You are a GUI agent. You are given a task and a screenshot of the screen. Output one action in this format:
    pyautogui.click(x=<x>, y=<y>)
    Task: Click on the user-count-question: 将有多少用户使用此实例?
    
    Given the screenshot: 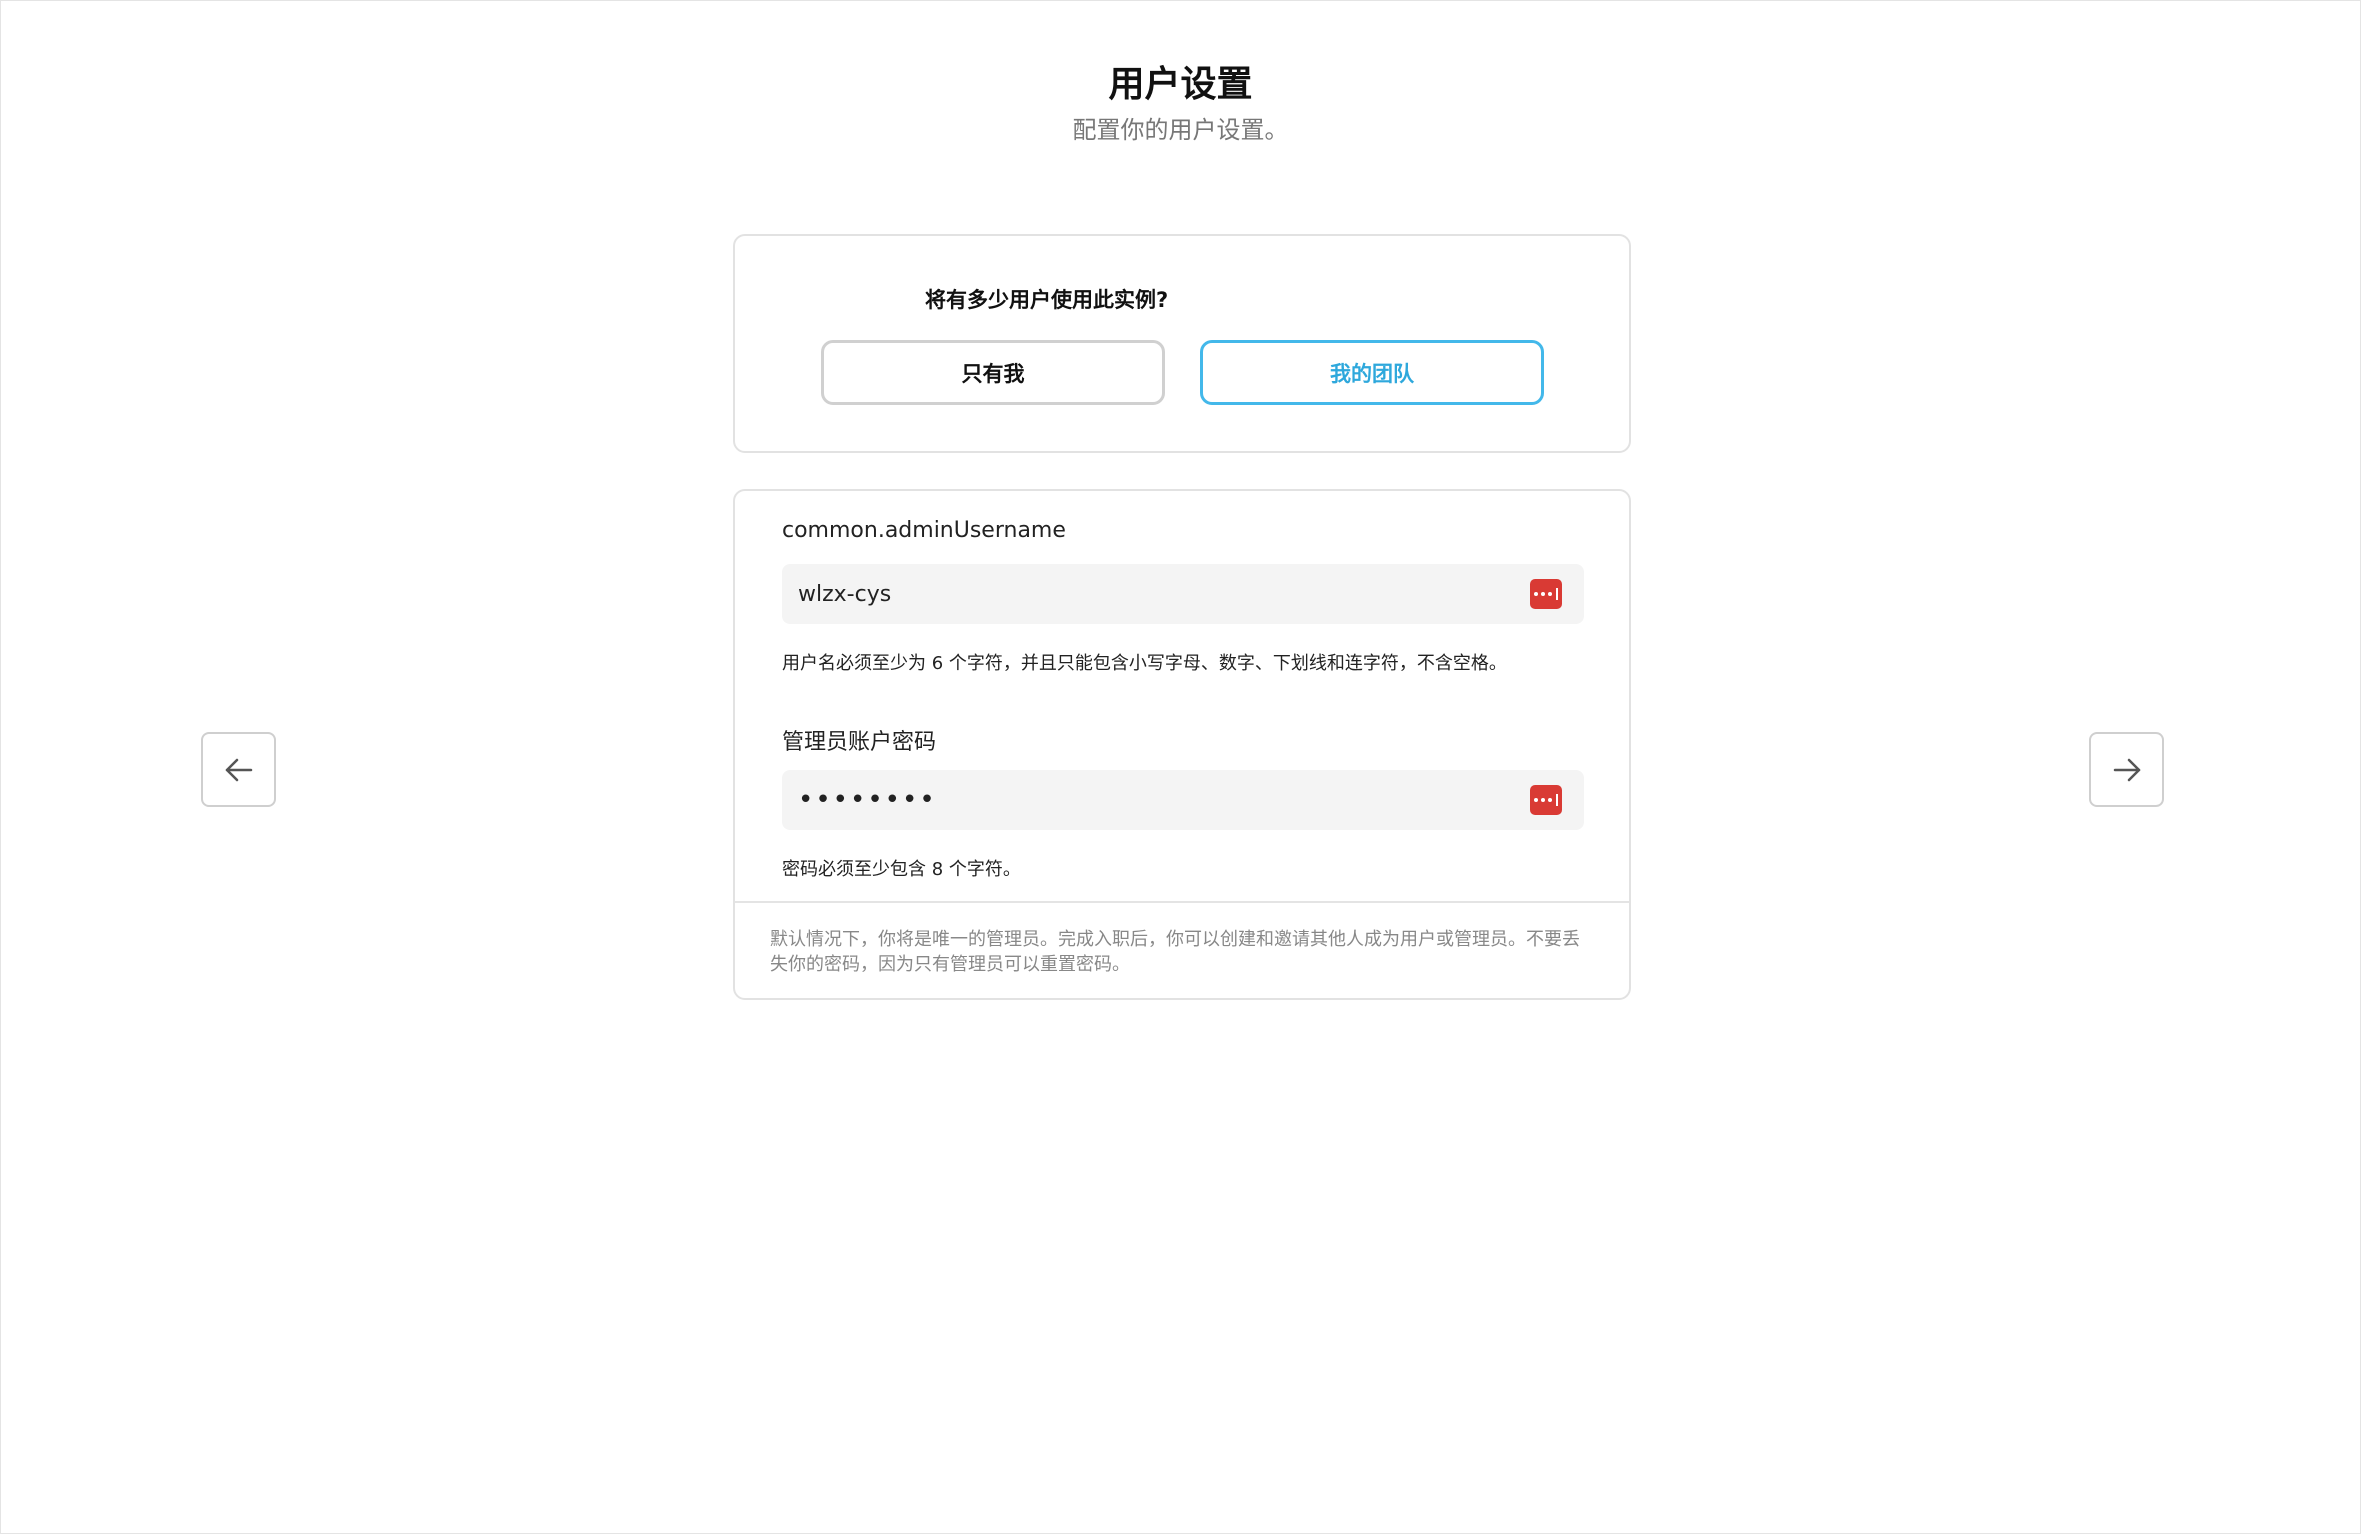 What is the action you would take?
    pyautogui.click(x=1047, y=300)
    